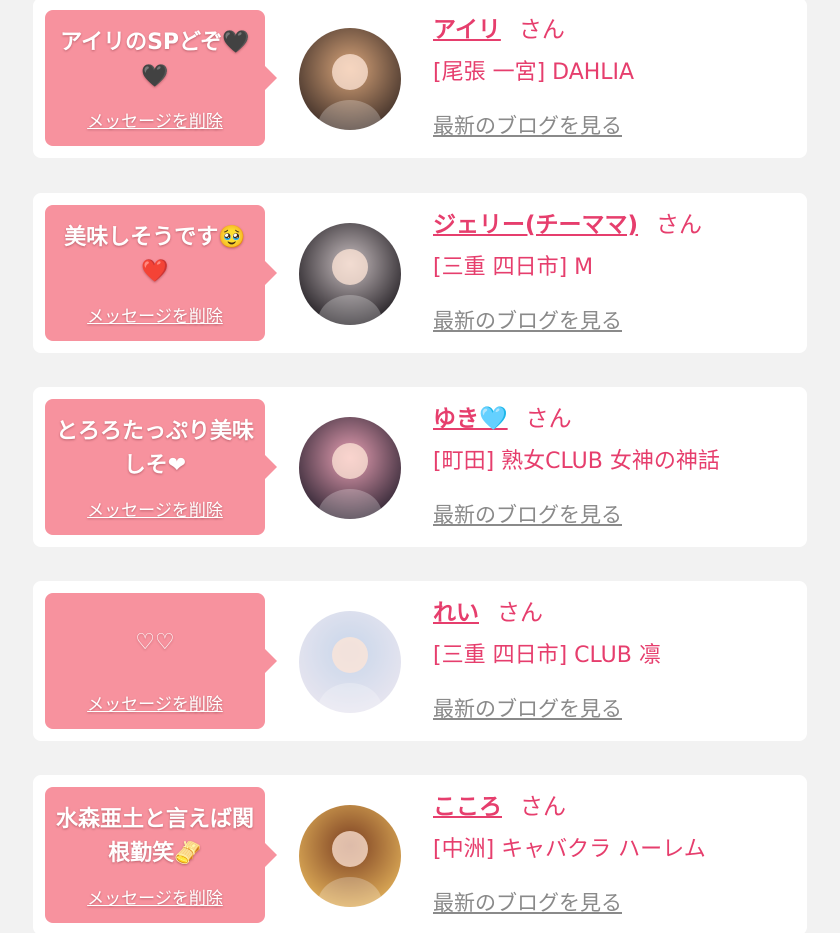 This screenshot has width=840, height=933. Describe the element at coordinates (154, 836) in the screenshot. I see `message-text: 水森亜土と言えば関根勤笑🫔` at that location.